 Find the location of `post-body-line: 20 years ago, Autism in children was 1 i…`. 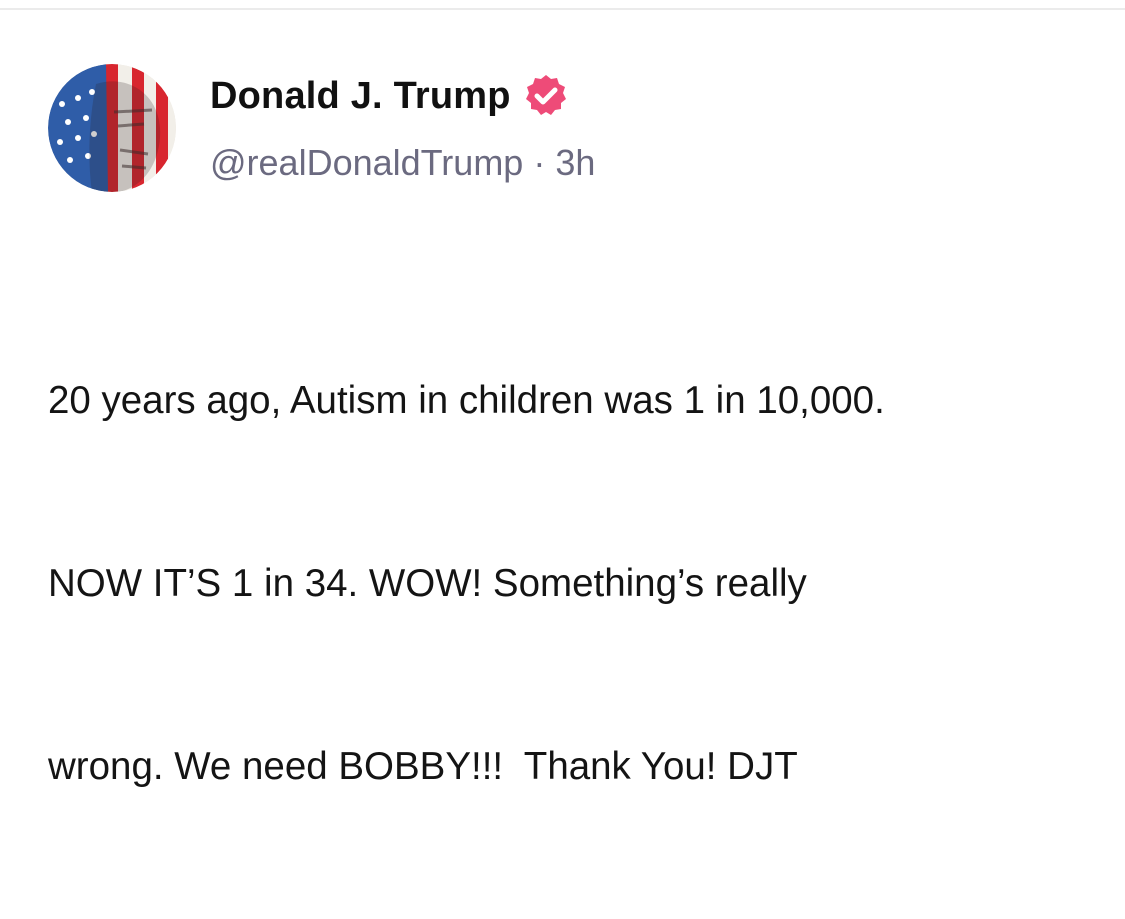

post-body-line: 20 years ago, Autism in children was 1 i… is located at coordinates (466, 400).